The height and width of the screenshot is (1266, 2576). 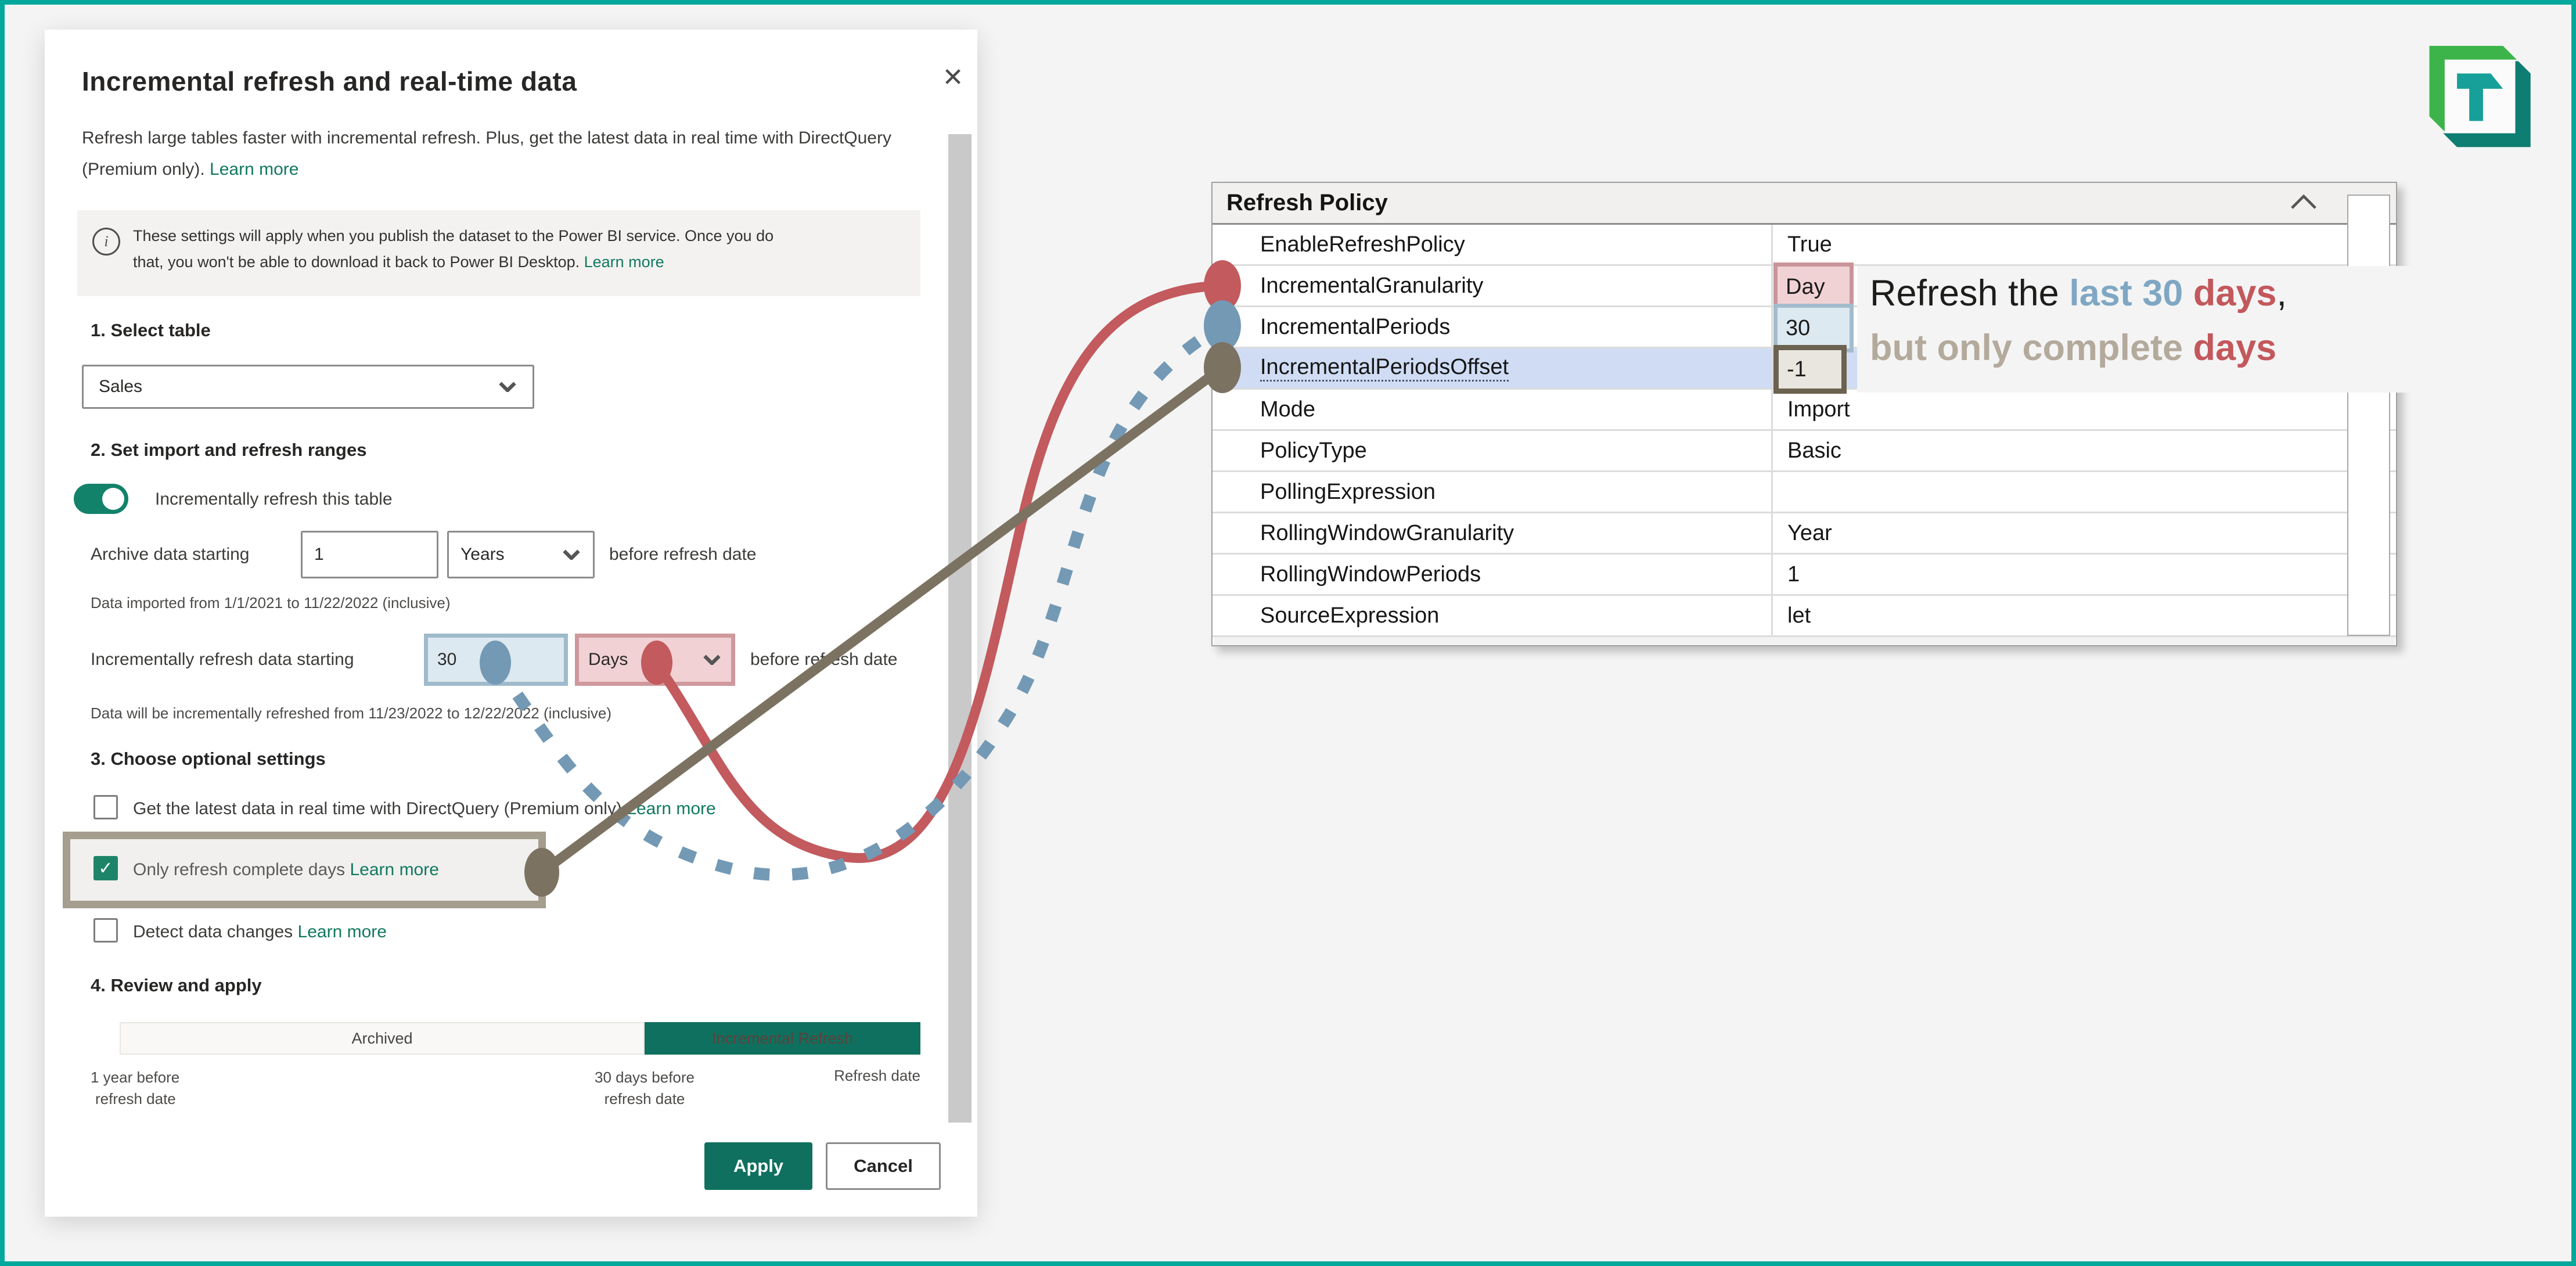 What do you see at coordinates (208, 759) in the screenshot?
I see `section-optional-settings: 3. Choose optional settings` at bounding box center [208, 759].